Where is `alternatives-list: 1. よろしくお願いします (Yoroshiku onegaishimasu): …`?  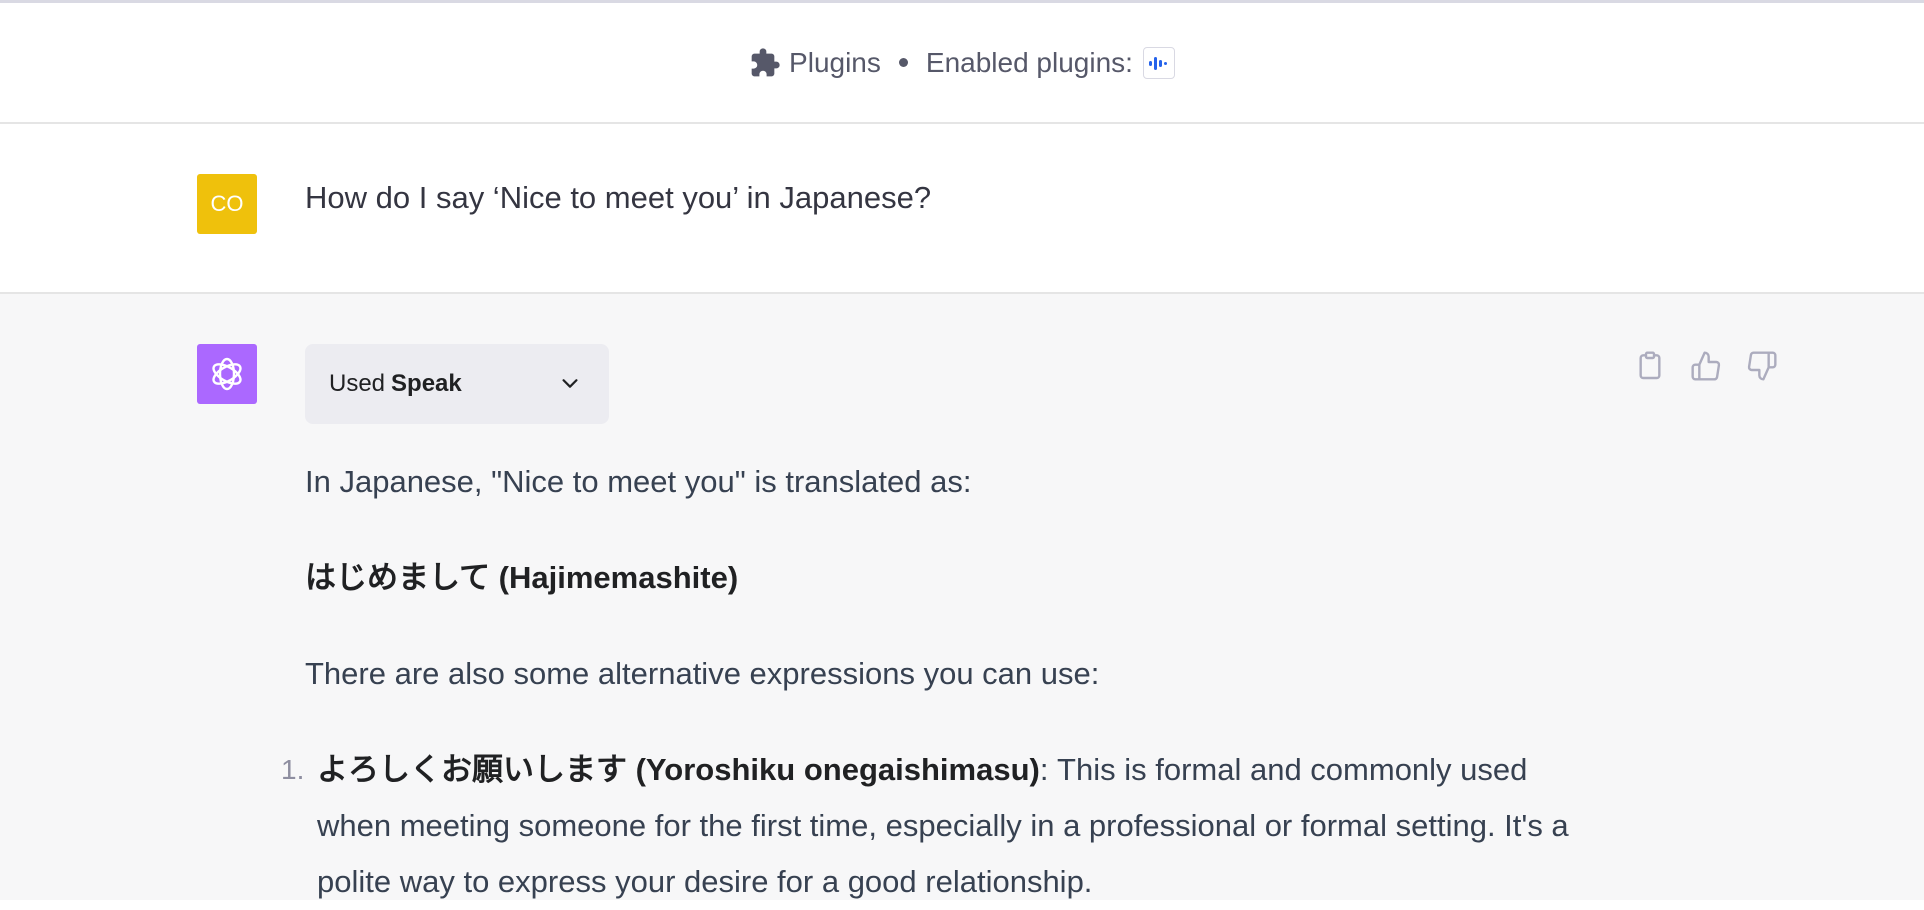 alternatives-list: 1. よろしくお願いします (Yoroshiku onegaishimasu): … is located at coordinates (943, 826).